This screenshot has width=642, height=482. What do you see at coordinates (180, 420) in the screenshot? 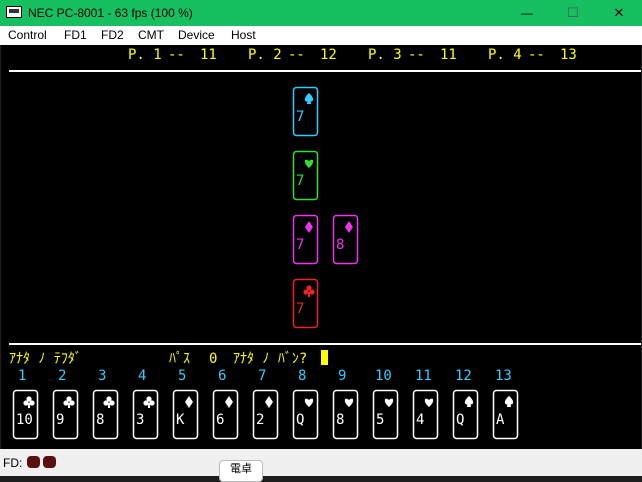
I see `card-rank: K` at bounding box center [180, 420].